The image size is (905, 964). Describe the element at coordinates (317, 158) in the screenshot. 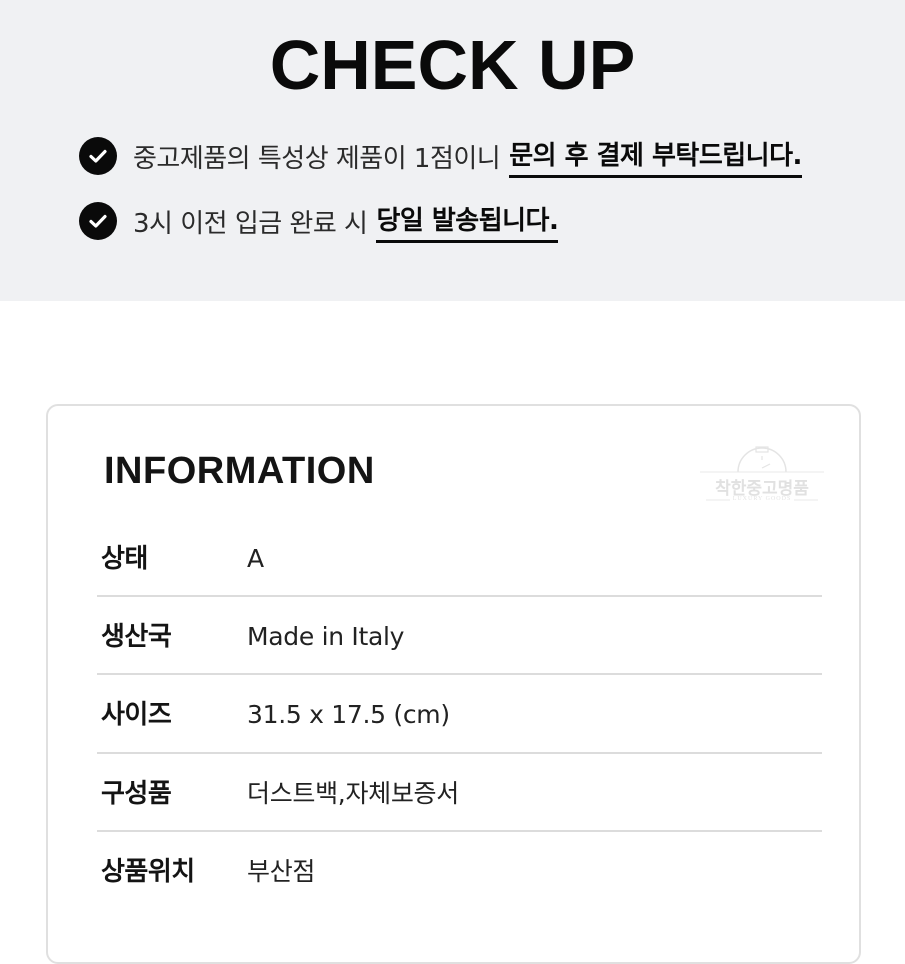

I see `notice-text: 중고제품의 특성상 제품이 1점이니` at that location.